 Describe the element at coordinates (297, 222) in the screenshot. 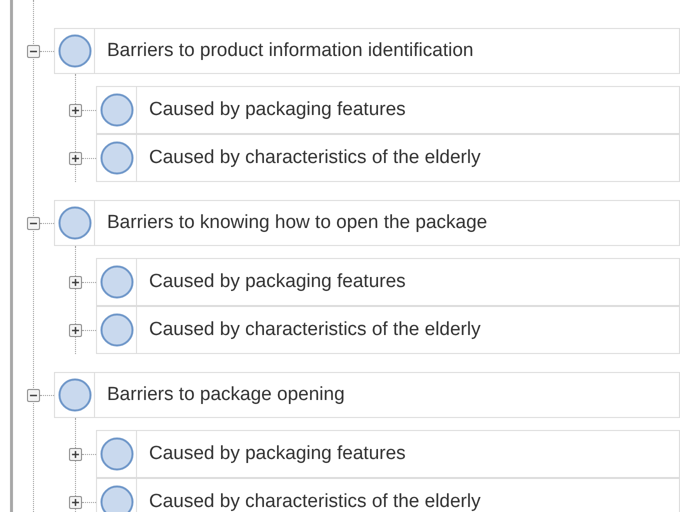

I see `node-label: Barriers to knowing how to open the package` at that location.